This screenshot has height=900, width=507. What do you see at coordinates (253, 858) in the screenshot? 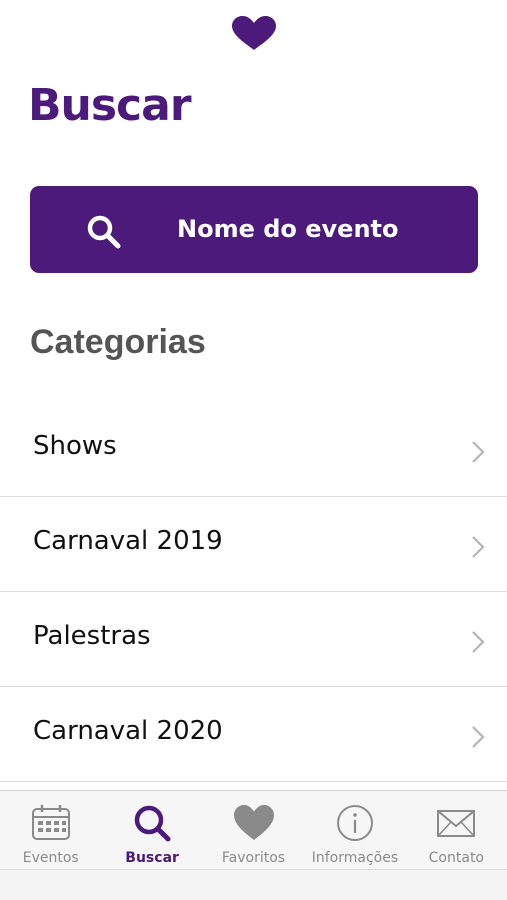
I see `tab-label: Favoritos` at bounding box center [253, 858].